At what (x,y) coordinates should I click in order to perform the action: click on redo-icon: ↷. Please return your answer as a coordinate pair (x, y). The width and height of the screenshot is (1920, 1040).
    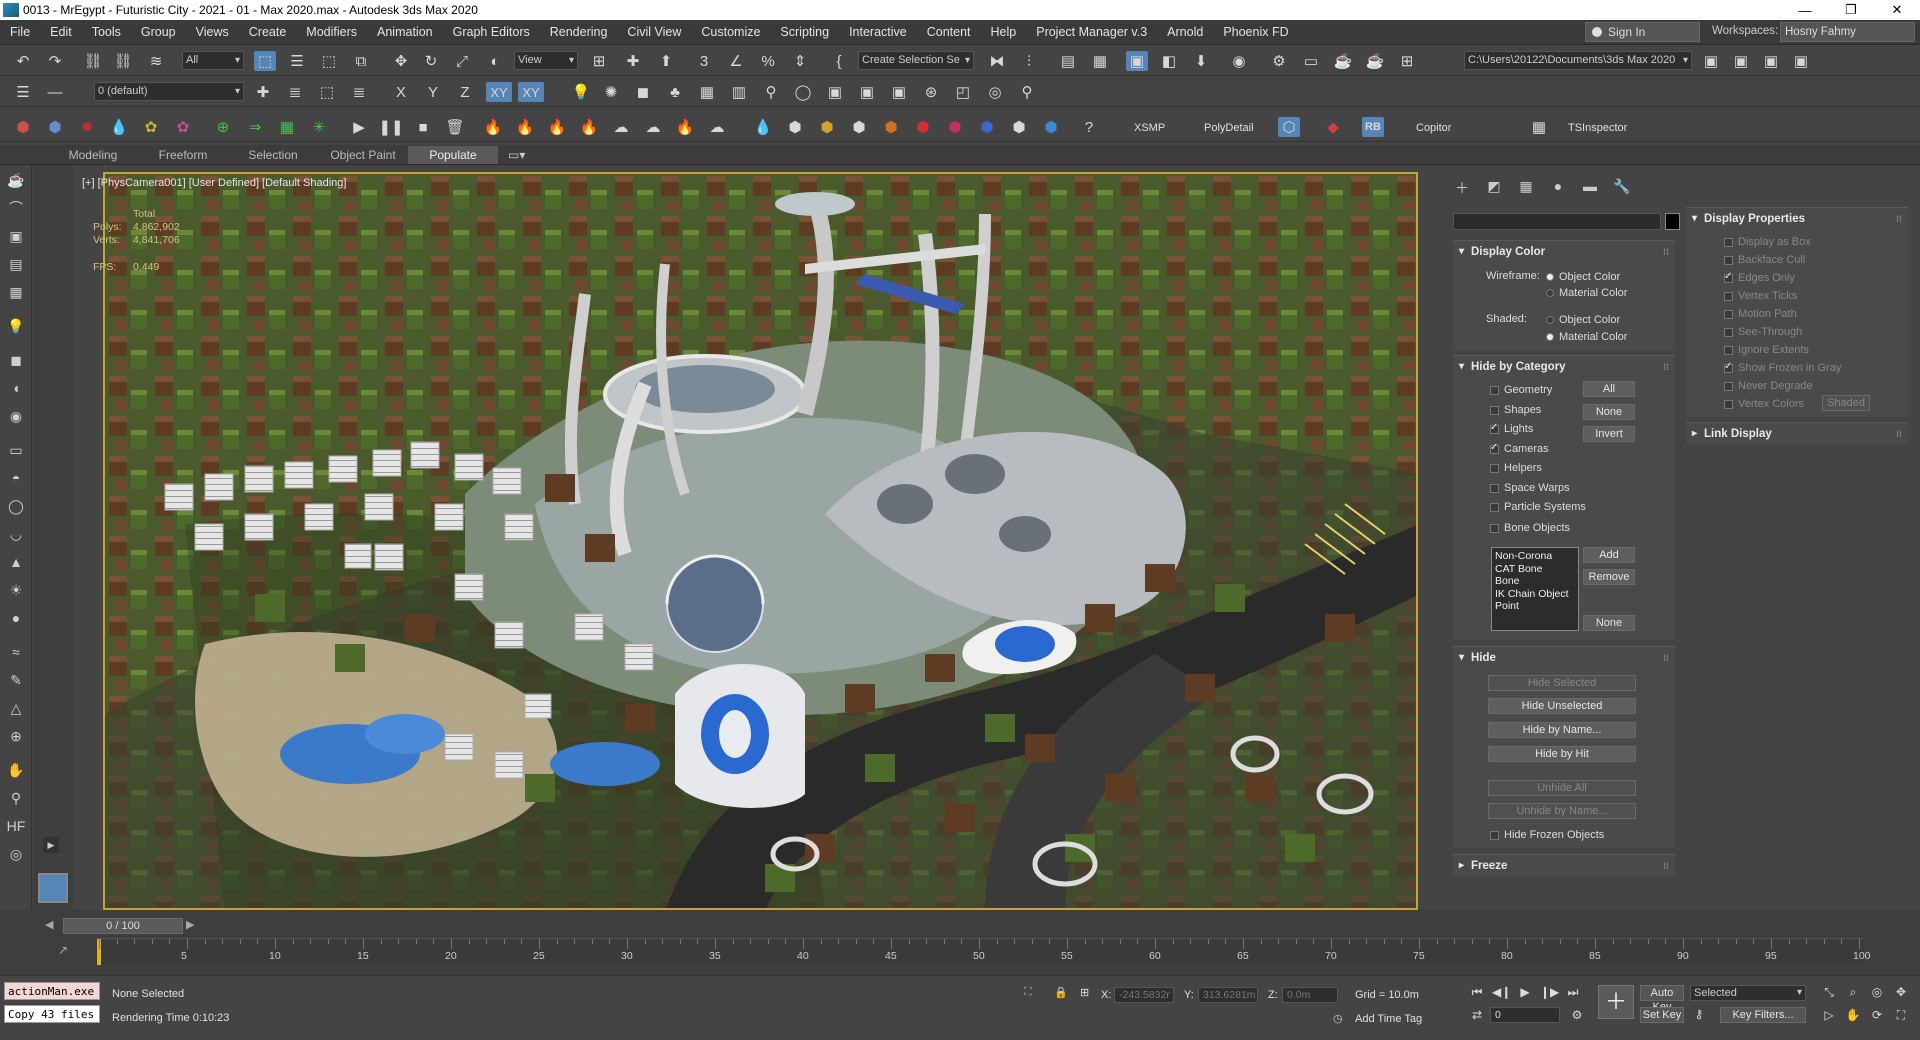
    Looking at the image, I should click on (55, 61).